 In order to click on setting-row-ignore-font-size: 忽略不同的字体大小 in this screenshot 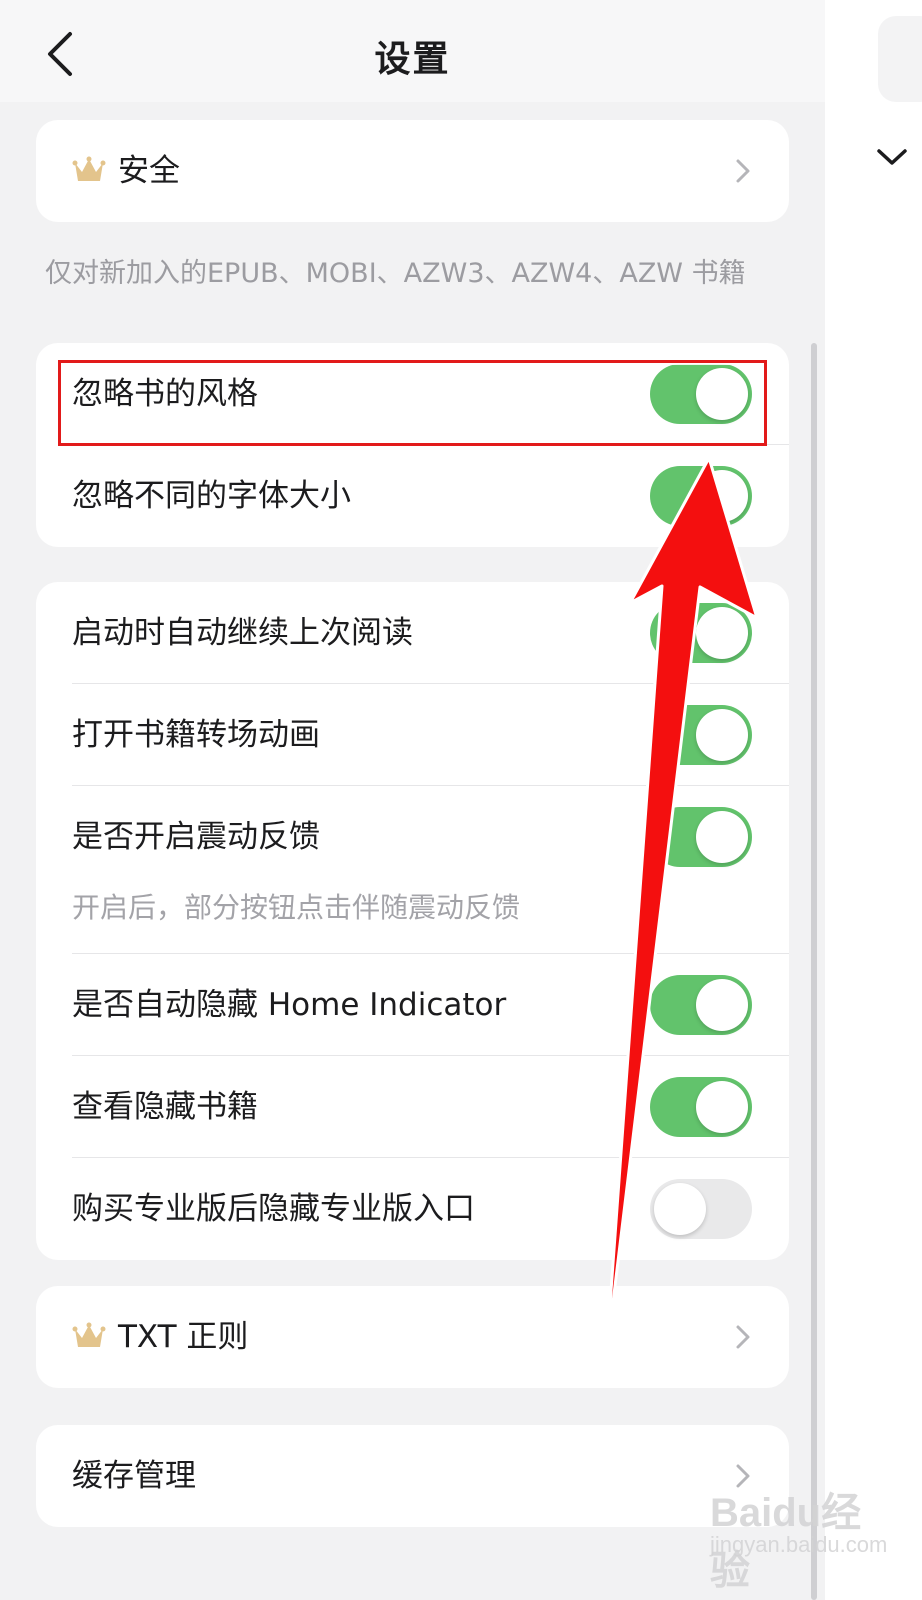, I will do `click(412, 496)`.